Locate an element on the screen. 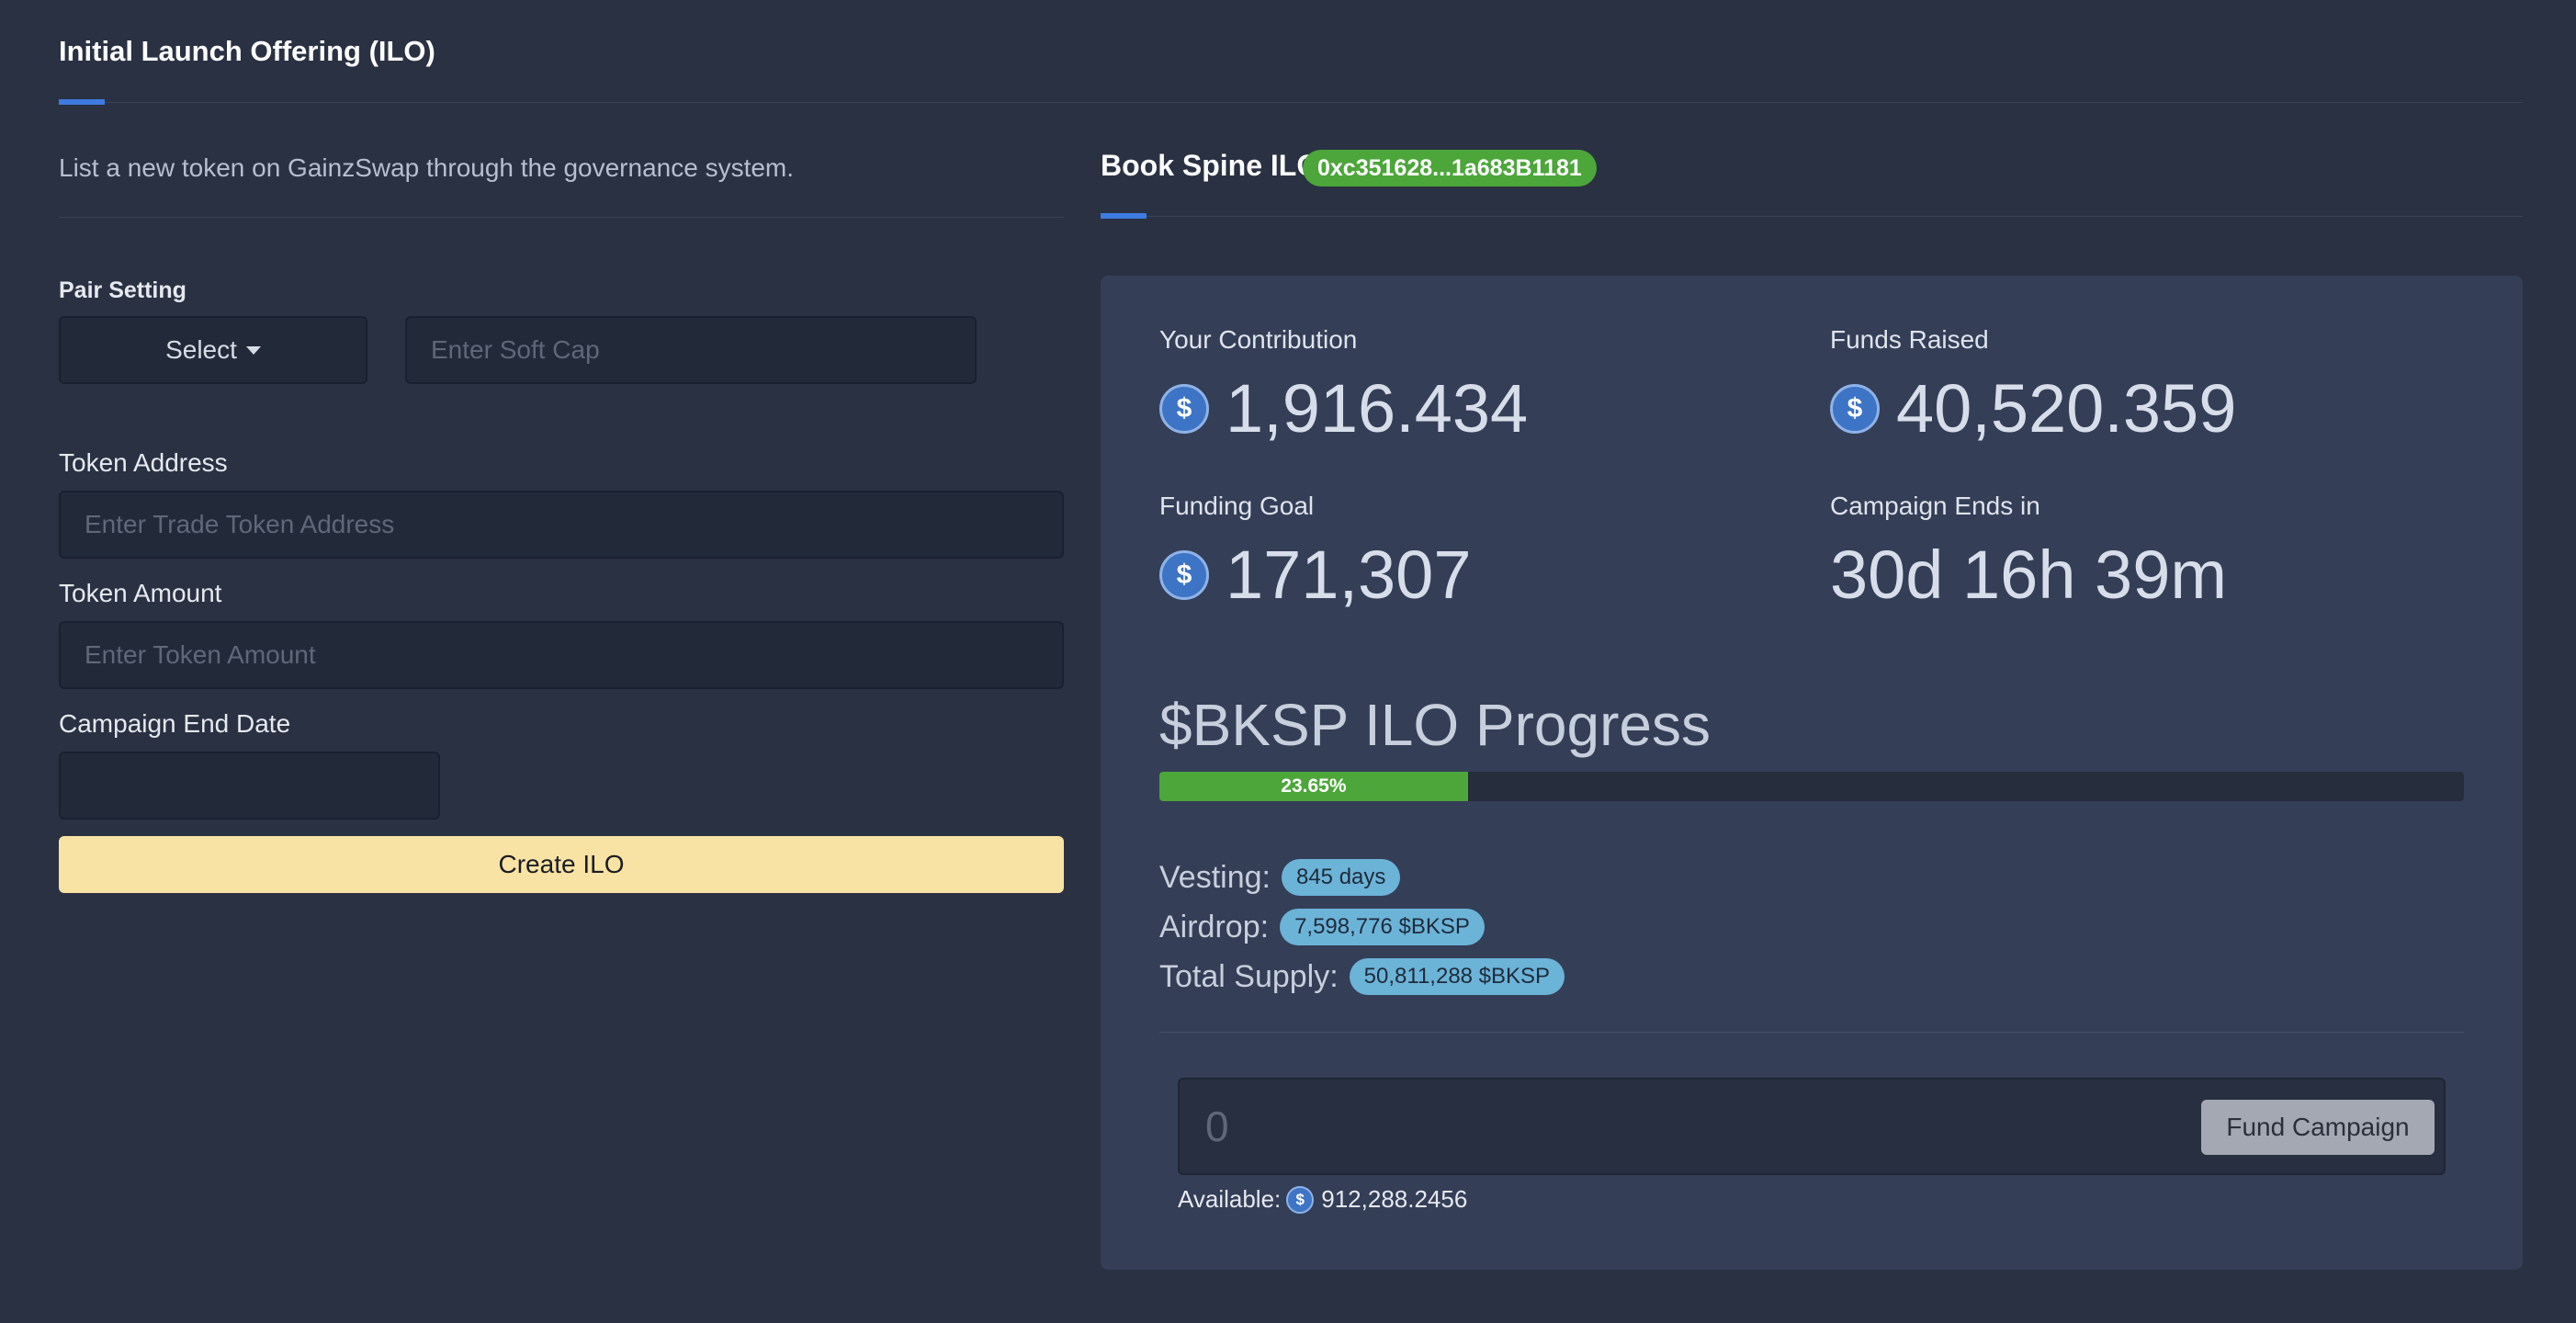 This screenshot has height=1323, width=2576. left-divider is located at coordinates (561, 218).